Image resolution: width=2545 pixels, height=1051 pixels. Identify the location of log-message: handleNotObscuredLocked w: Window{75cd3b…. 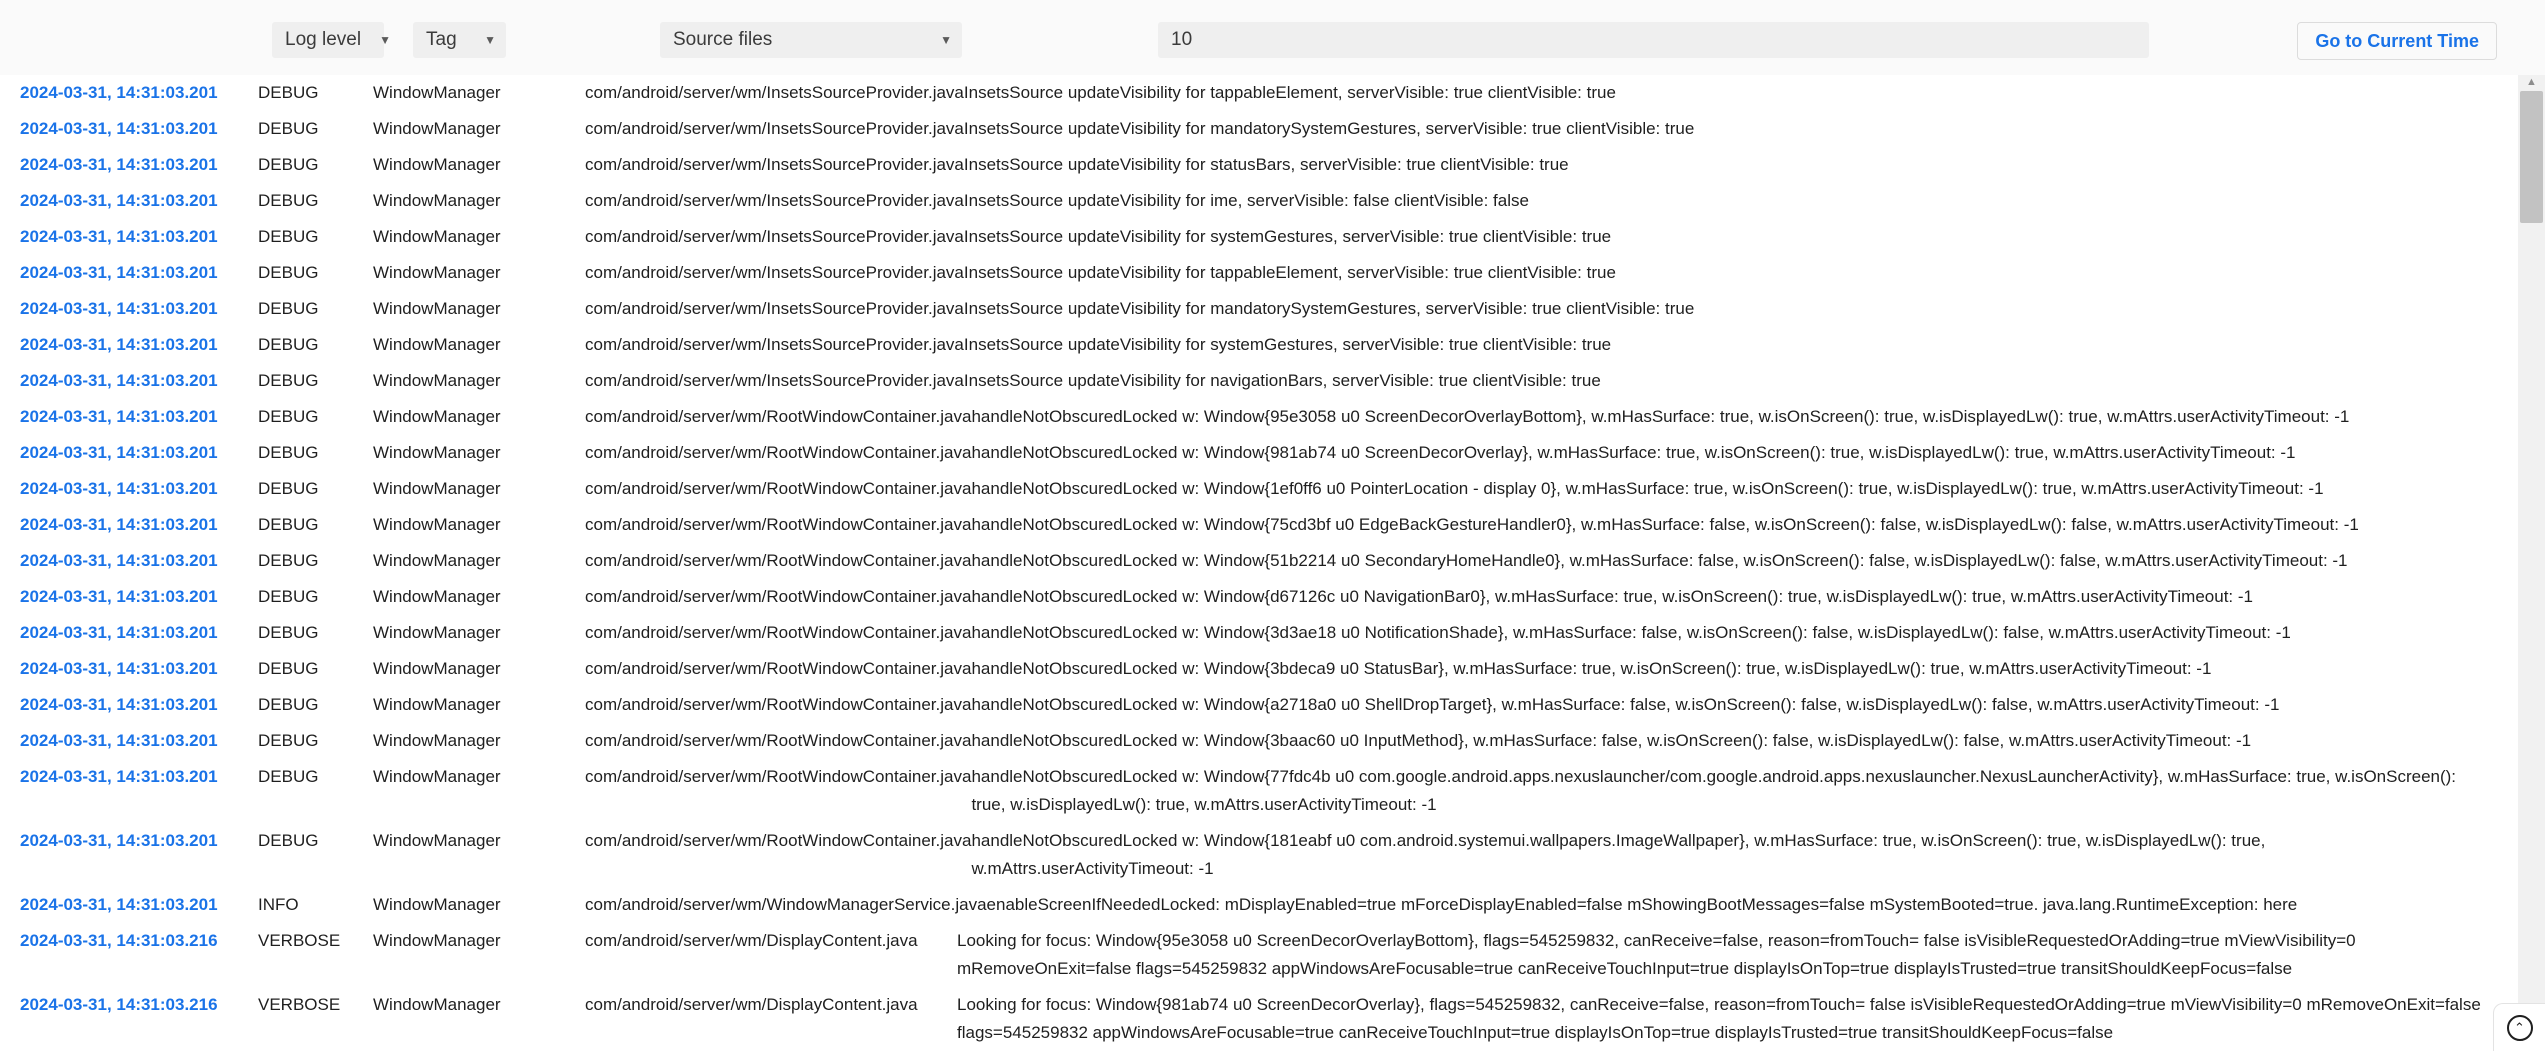
(1665, 524).